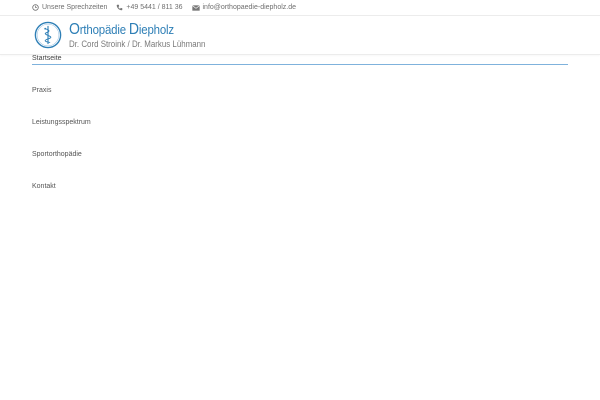  Describe the element at coordinates (121, 29) in the screenshot. I see `site-title: Orthopädie Diepholz` at that location.